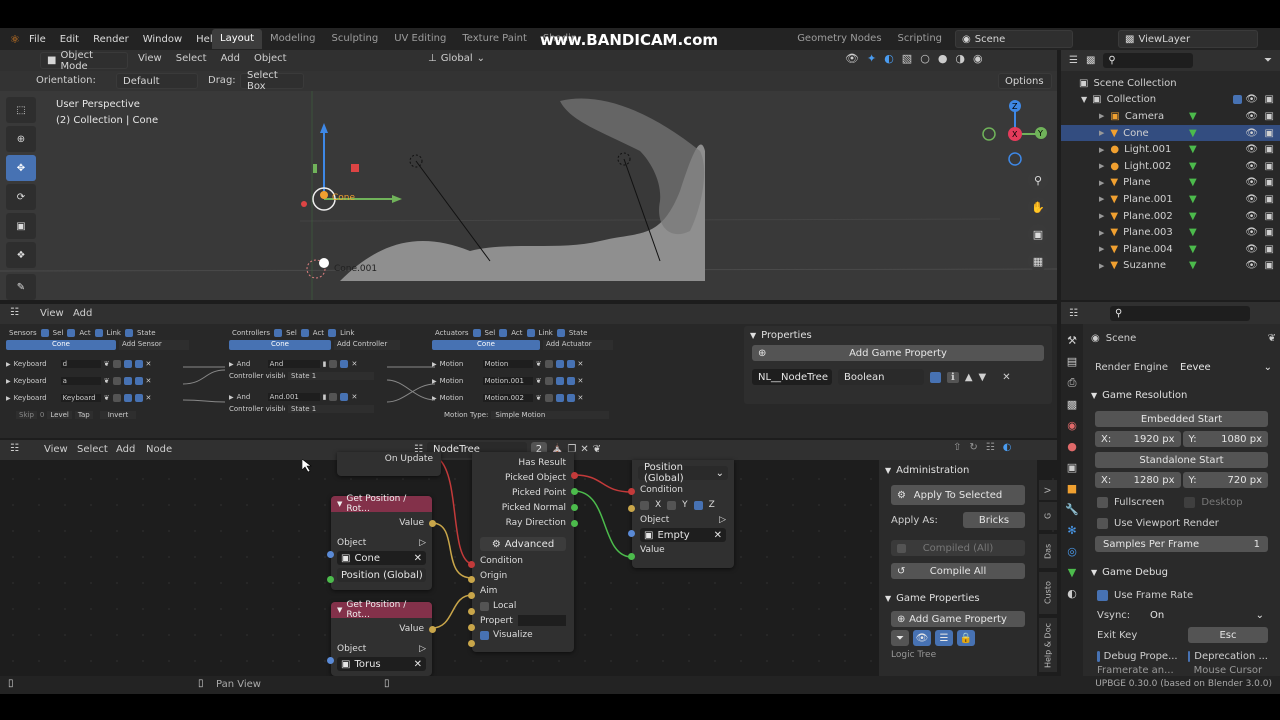 This screenshot has height=720, width=1280. Describe the element at coordinates (14, 312) in the screenshot. I see `editor-type-icon: ☷` at that location.